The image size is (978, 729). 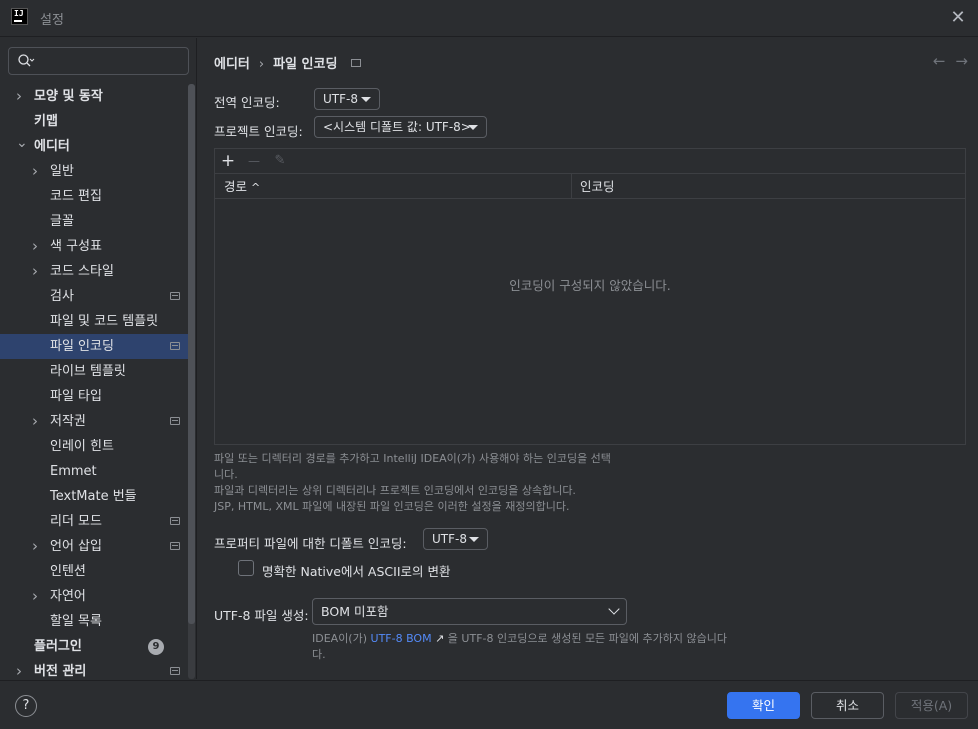 I want to click on sidebar-item: › 모양 및 동작, so click(x=94, y=96).